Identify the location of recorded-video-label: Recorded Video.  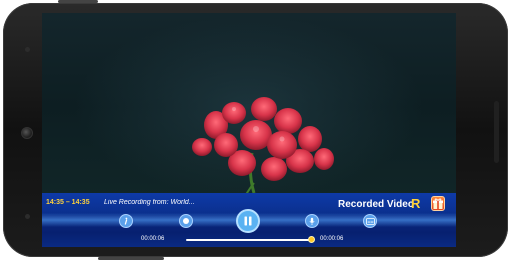
(376, 204).